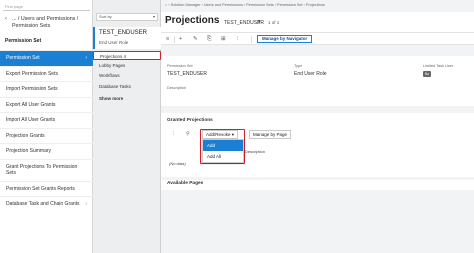  What do you see at coordinates (438, 66) in the screenshot?
I see `limited-task-user-label: Limited Task User` at bounding box center [438, 66].